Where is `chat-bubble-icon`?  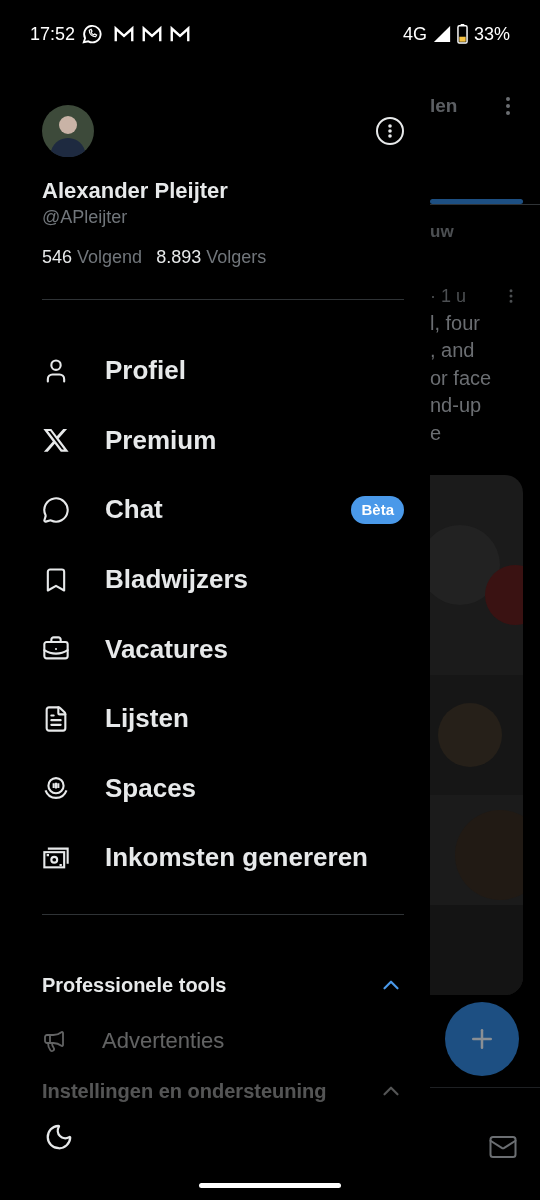 chat-bubble-icon is located at coordinates (56, 510).